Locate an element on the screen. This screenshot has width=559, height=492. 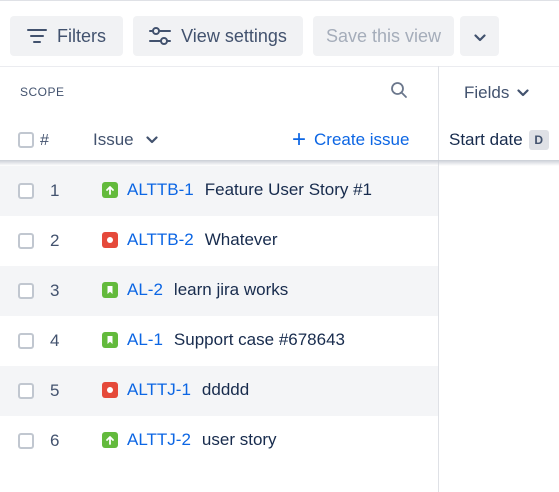
issue-cell: ALTTJ-1 ddddd is located at coordinates (175, 390).